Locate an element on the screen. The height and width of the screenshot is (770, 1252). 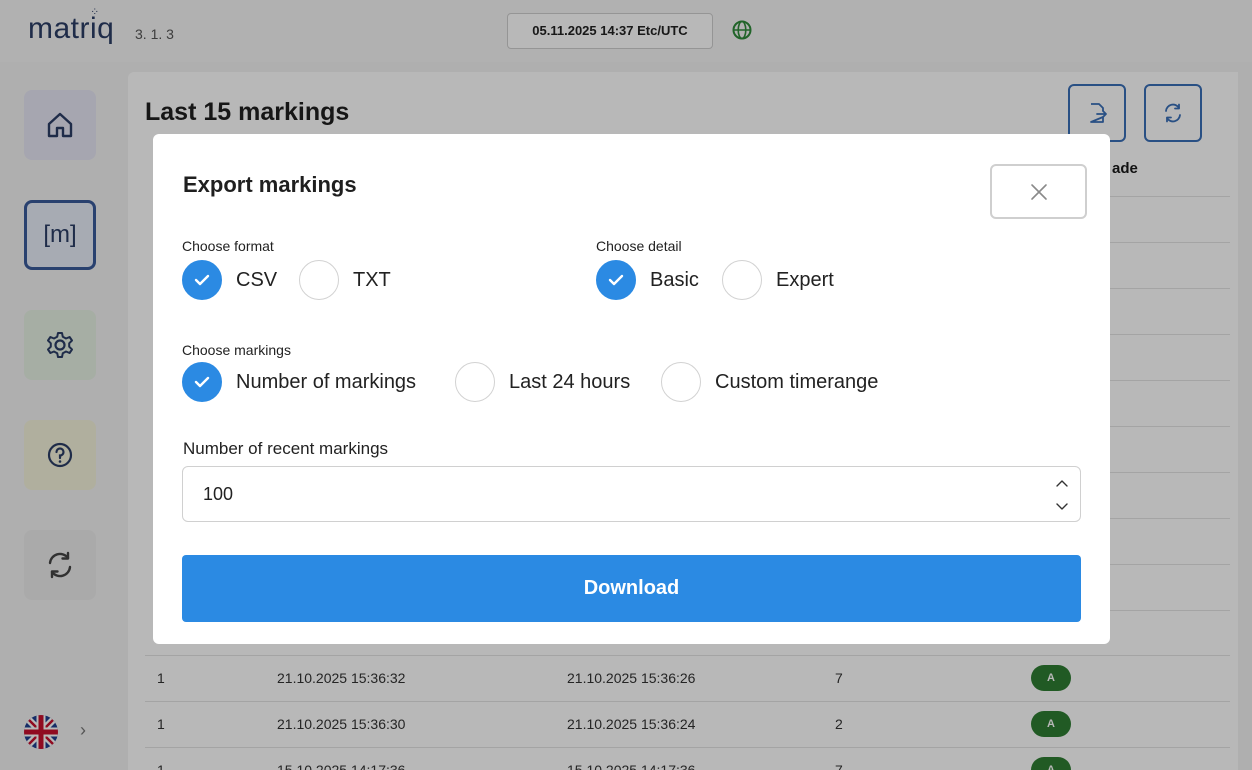
format-option-csv: CSV is located at coordinates (238, 280).